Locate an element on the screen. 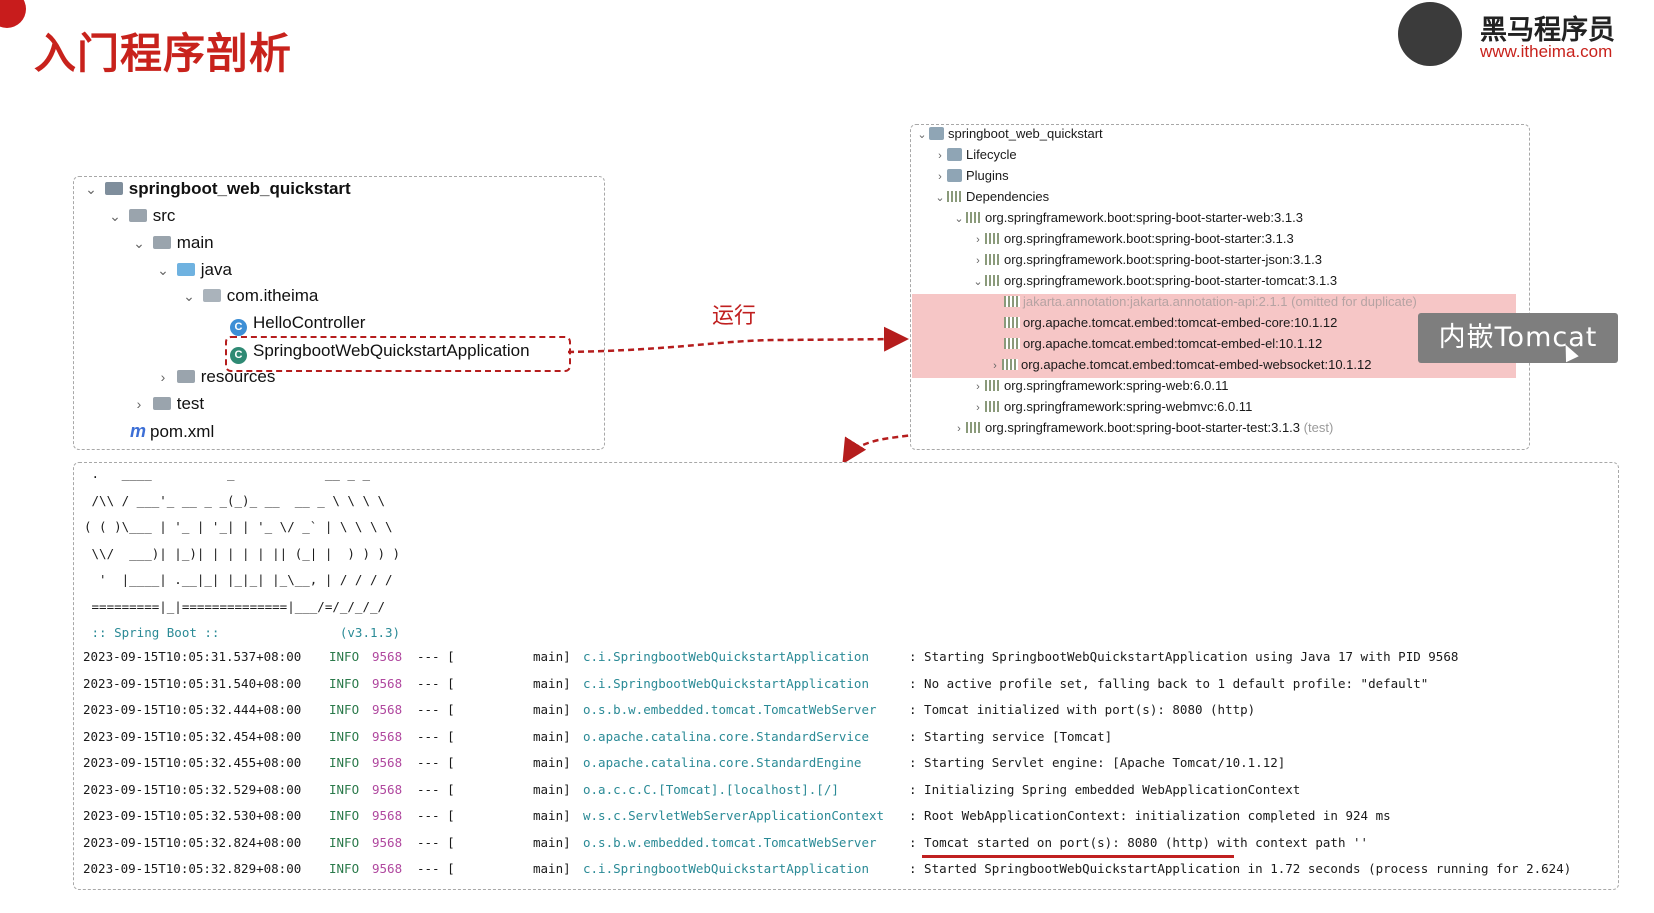 The image size is (1654, 913). log-time: 2023-09-15T10:05:31.540+08:00 is located at coordinates (192, 683).